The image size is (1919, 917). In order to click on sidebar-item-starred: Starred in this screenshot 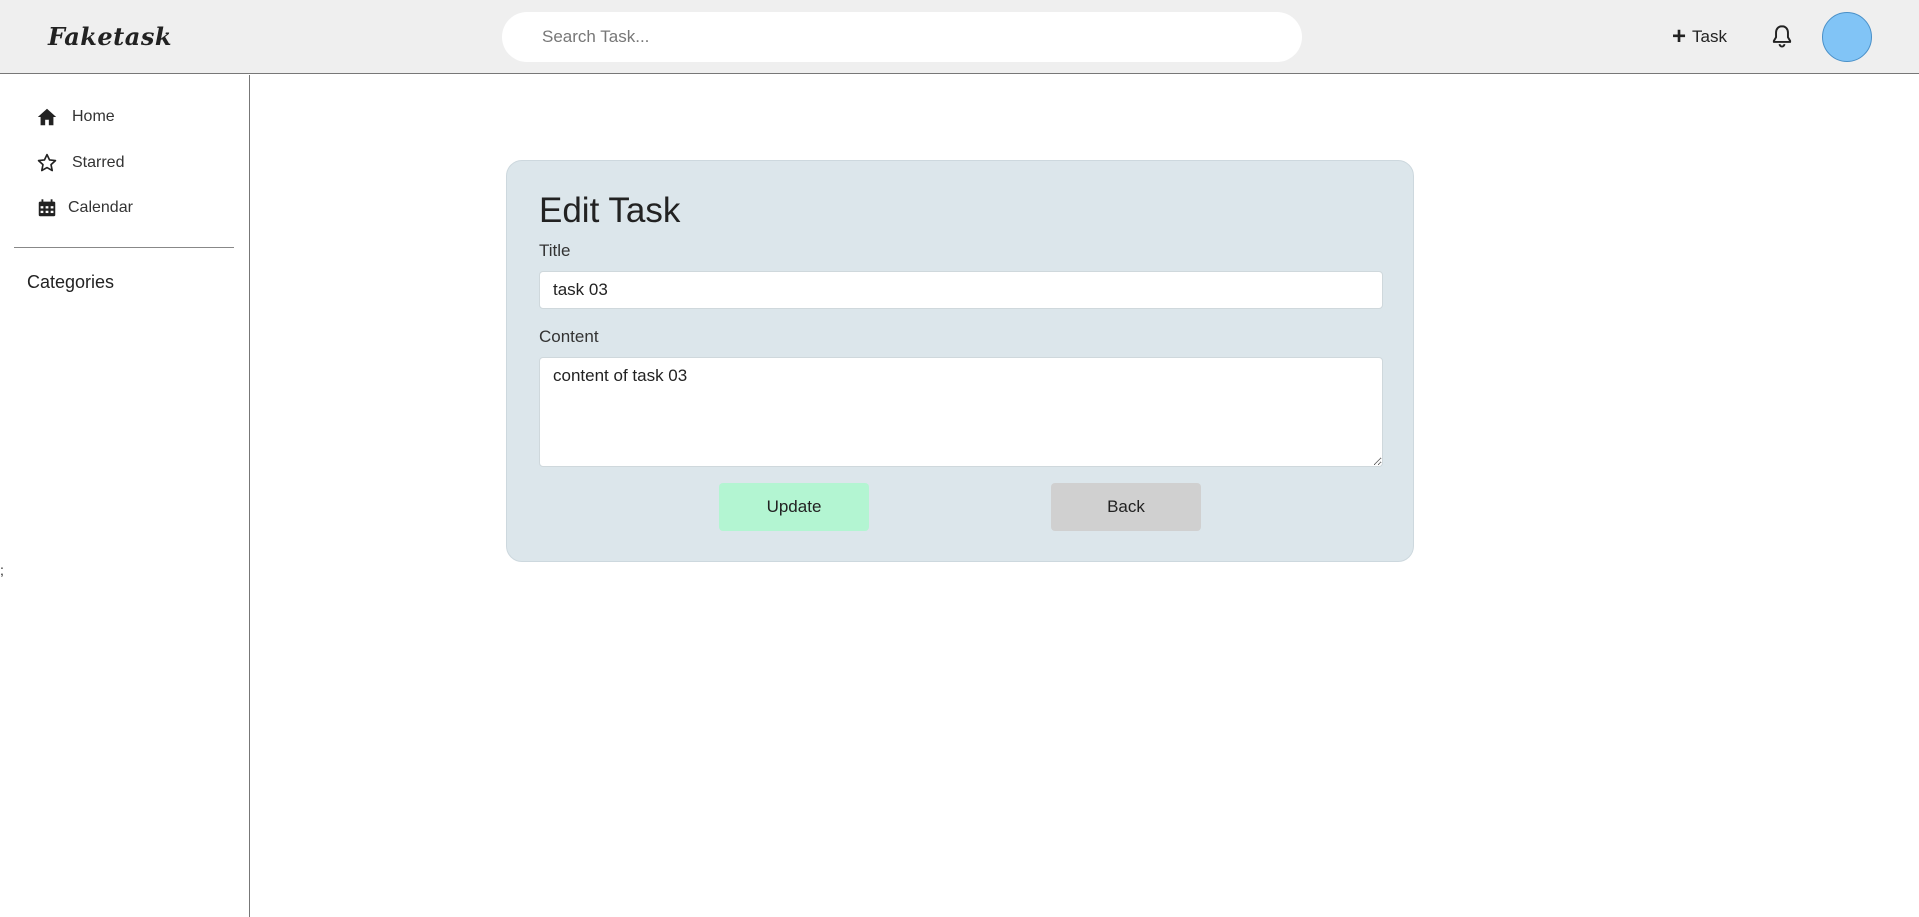, I will do `click(80, 163)`.